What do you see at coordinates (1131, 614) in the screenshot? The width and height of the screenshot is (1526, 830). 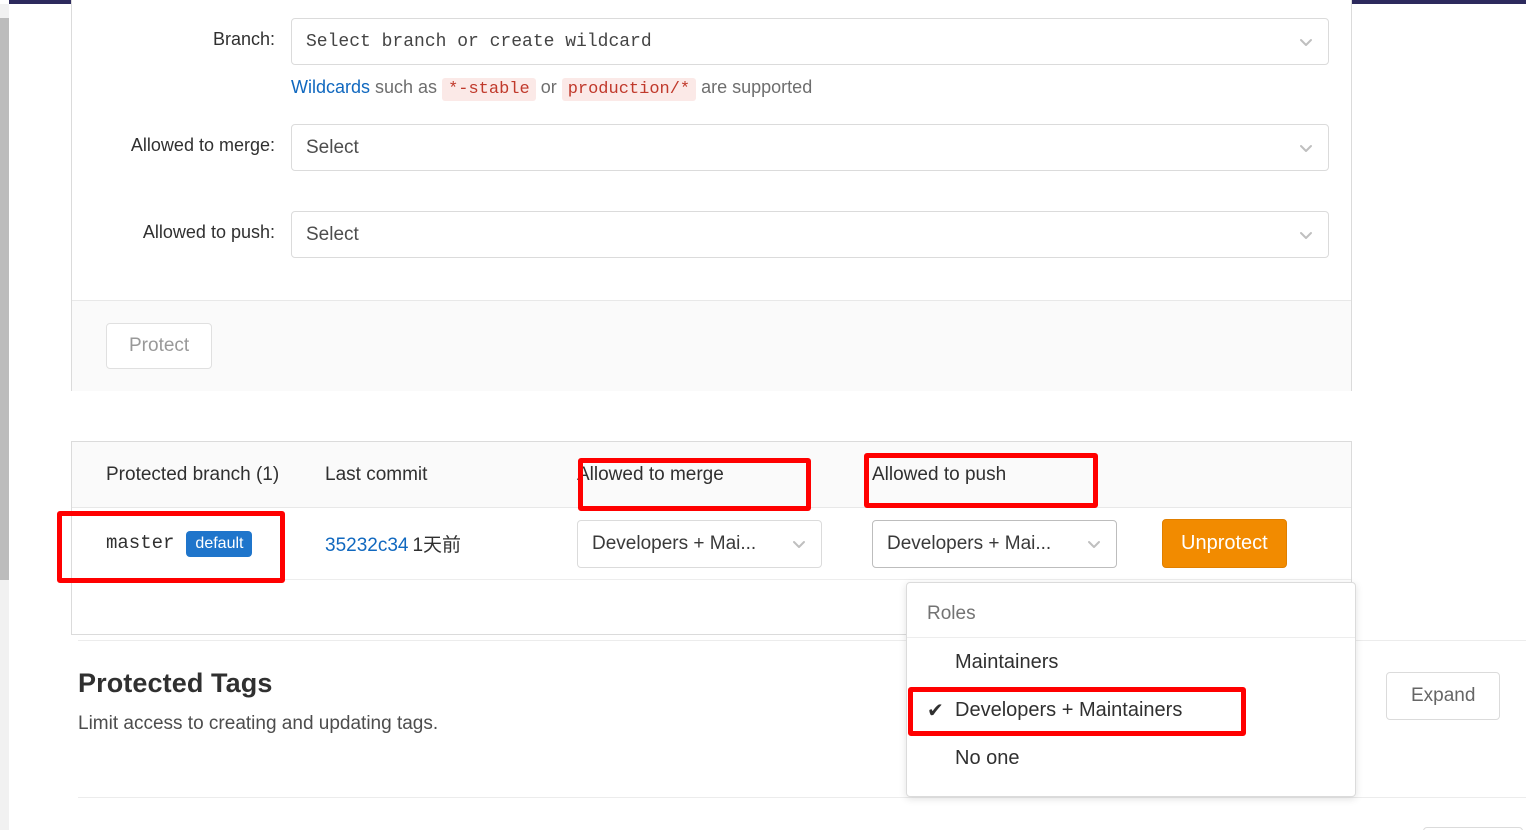 I see `dropdown-section-header: Roles` at bounding box center [1131, 614].